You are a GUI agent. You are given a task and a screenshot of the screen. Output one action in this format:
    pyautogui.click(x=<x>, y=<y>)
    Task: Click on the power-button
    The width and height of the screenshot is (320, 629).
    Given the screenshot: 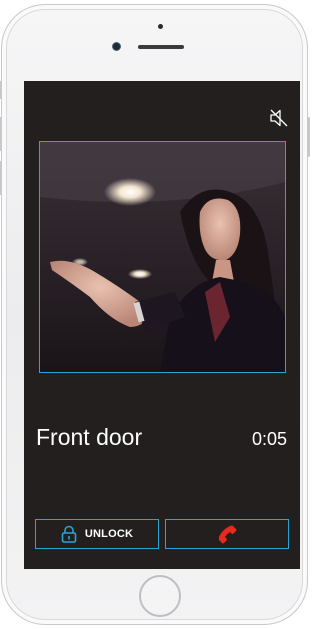 What is the action you would take?
    pyautogui.click(x=308, y=137)
    